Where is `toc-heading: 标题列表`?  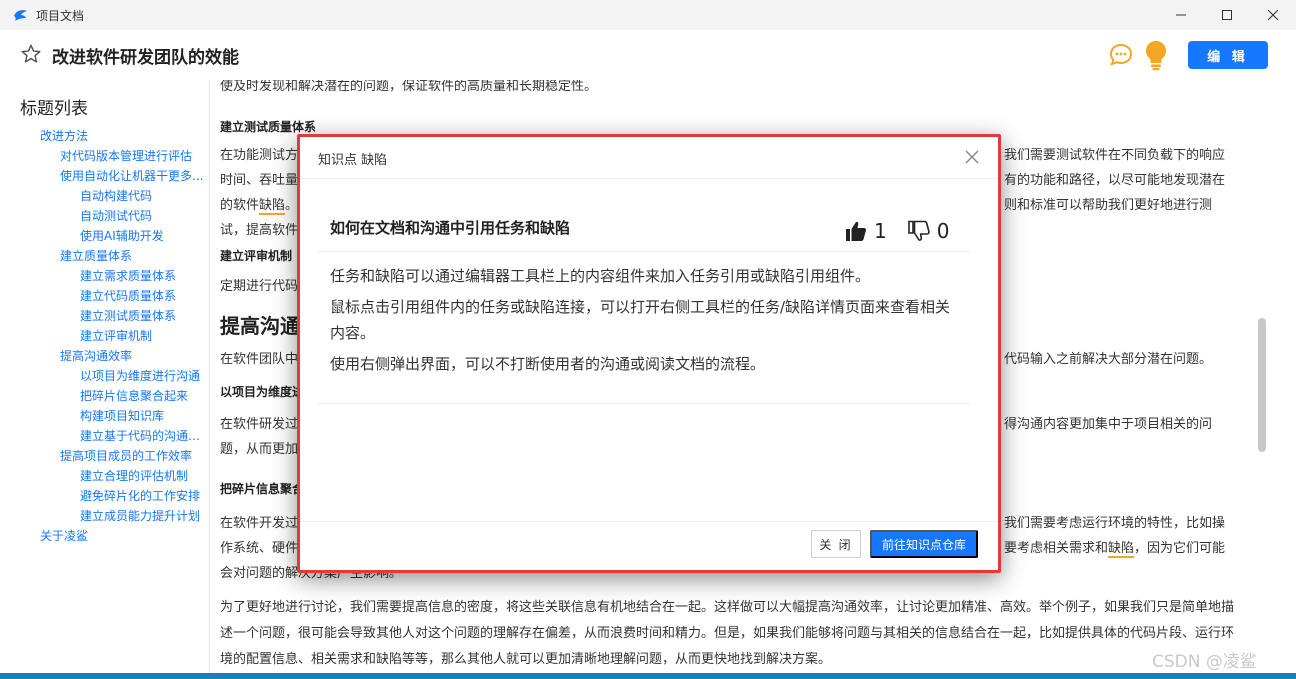
toc-heading: 标题列表 is located at coordinates (54, 109).